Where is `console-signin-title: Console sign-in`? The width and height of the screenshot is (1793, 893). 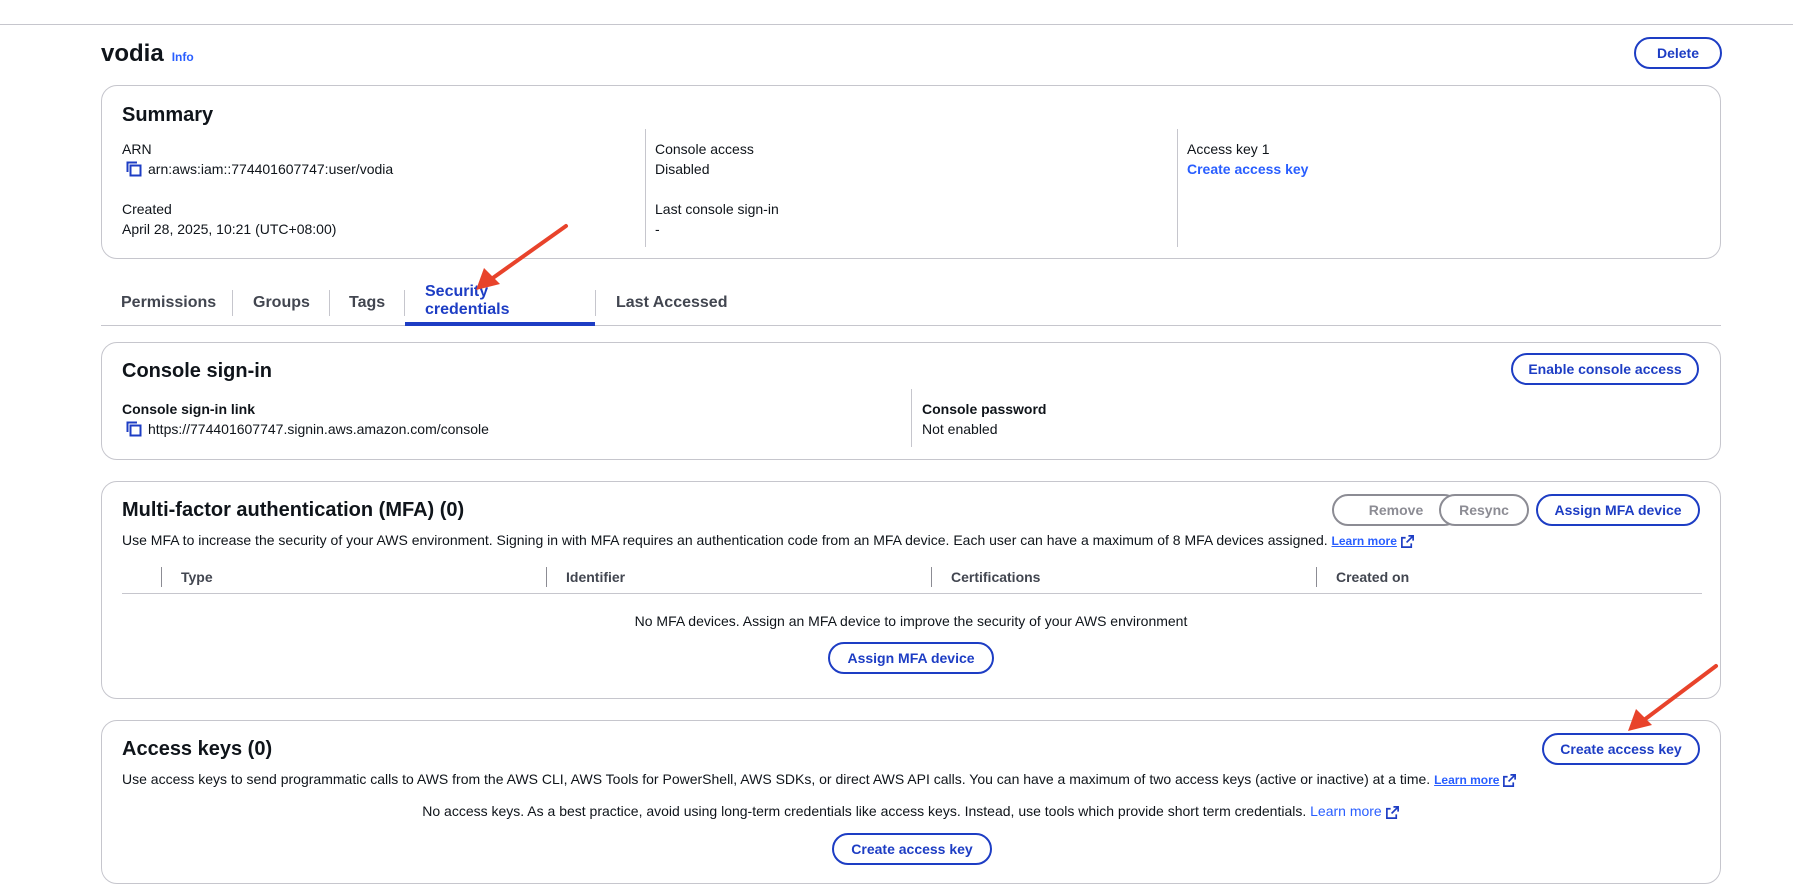 console-signin-title: Console sign-in is located at coordinates (197, 371).